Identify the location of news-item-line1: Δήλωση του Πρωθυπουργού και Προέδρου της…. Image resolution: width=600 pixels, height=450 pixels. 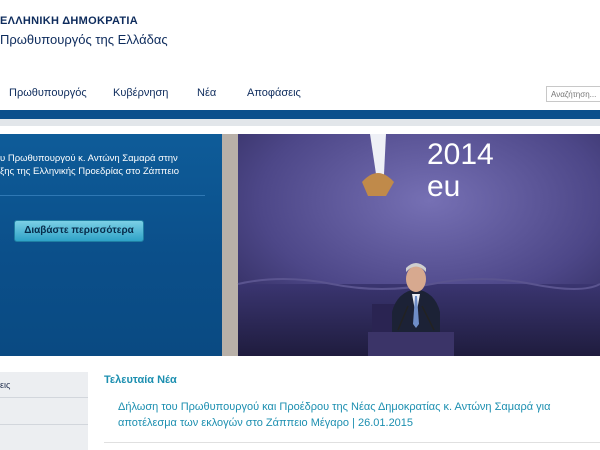
(334, 407).